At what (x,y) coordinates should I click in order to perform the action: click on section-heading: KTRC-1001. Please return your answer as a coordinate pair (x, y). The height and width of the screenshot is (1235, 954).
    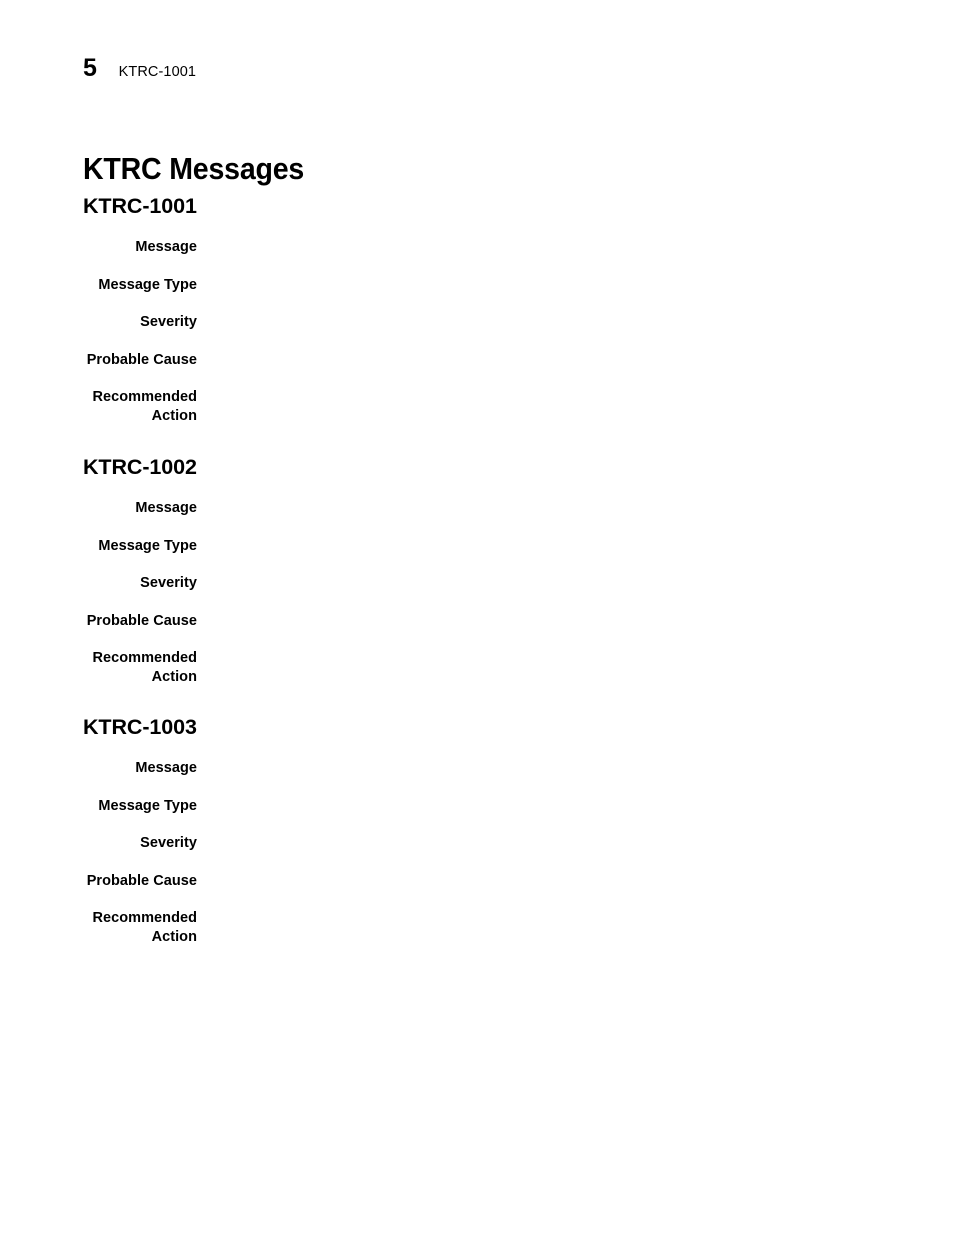
    Looking at the image, I should click on (140, 206).